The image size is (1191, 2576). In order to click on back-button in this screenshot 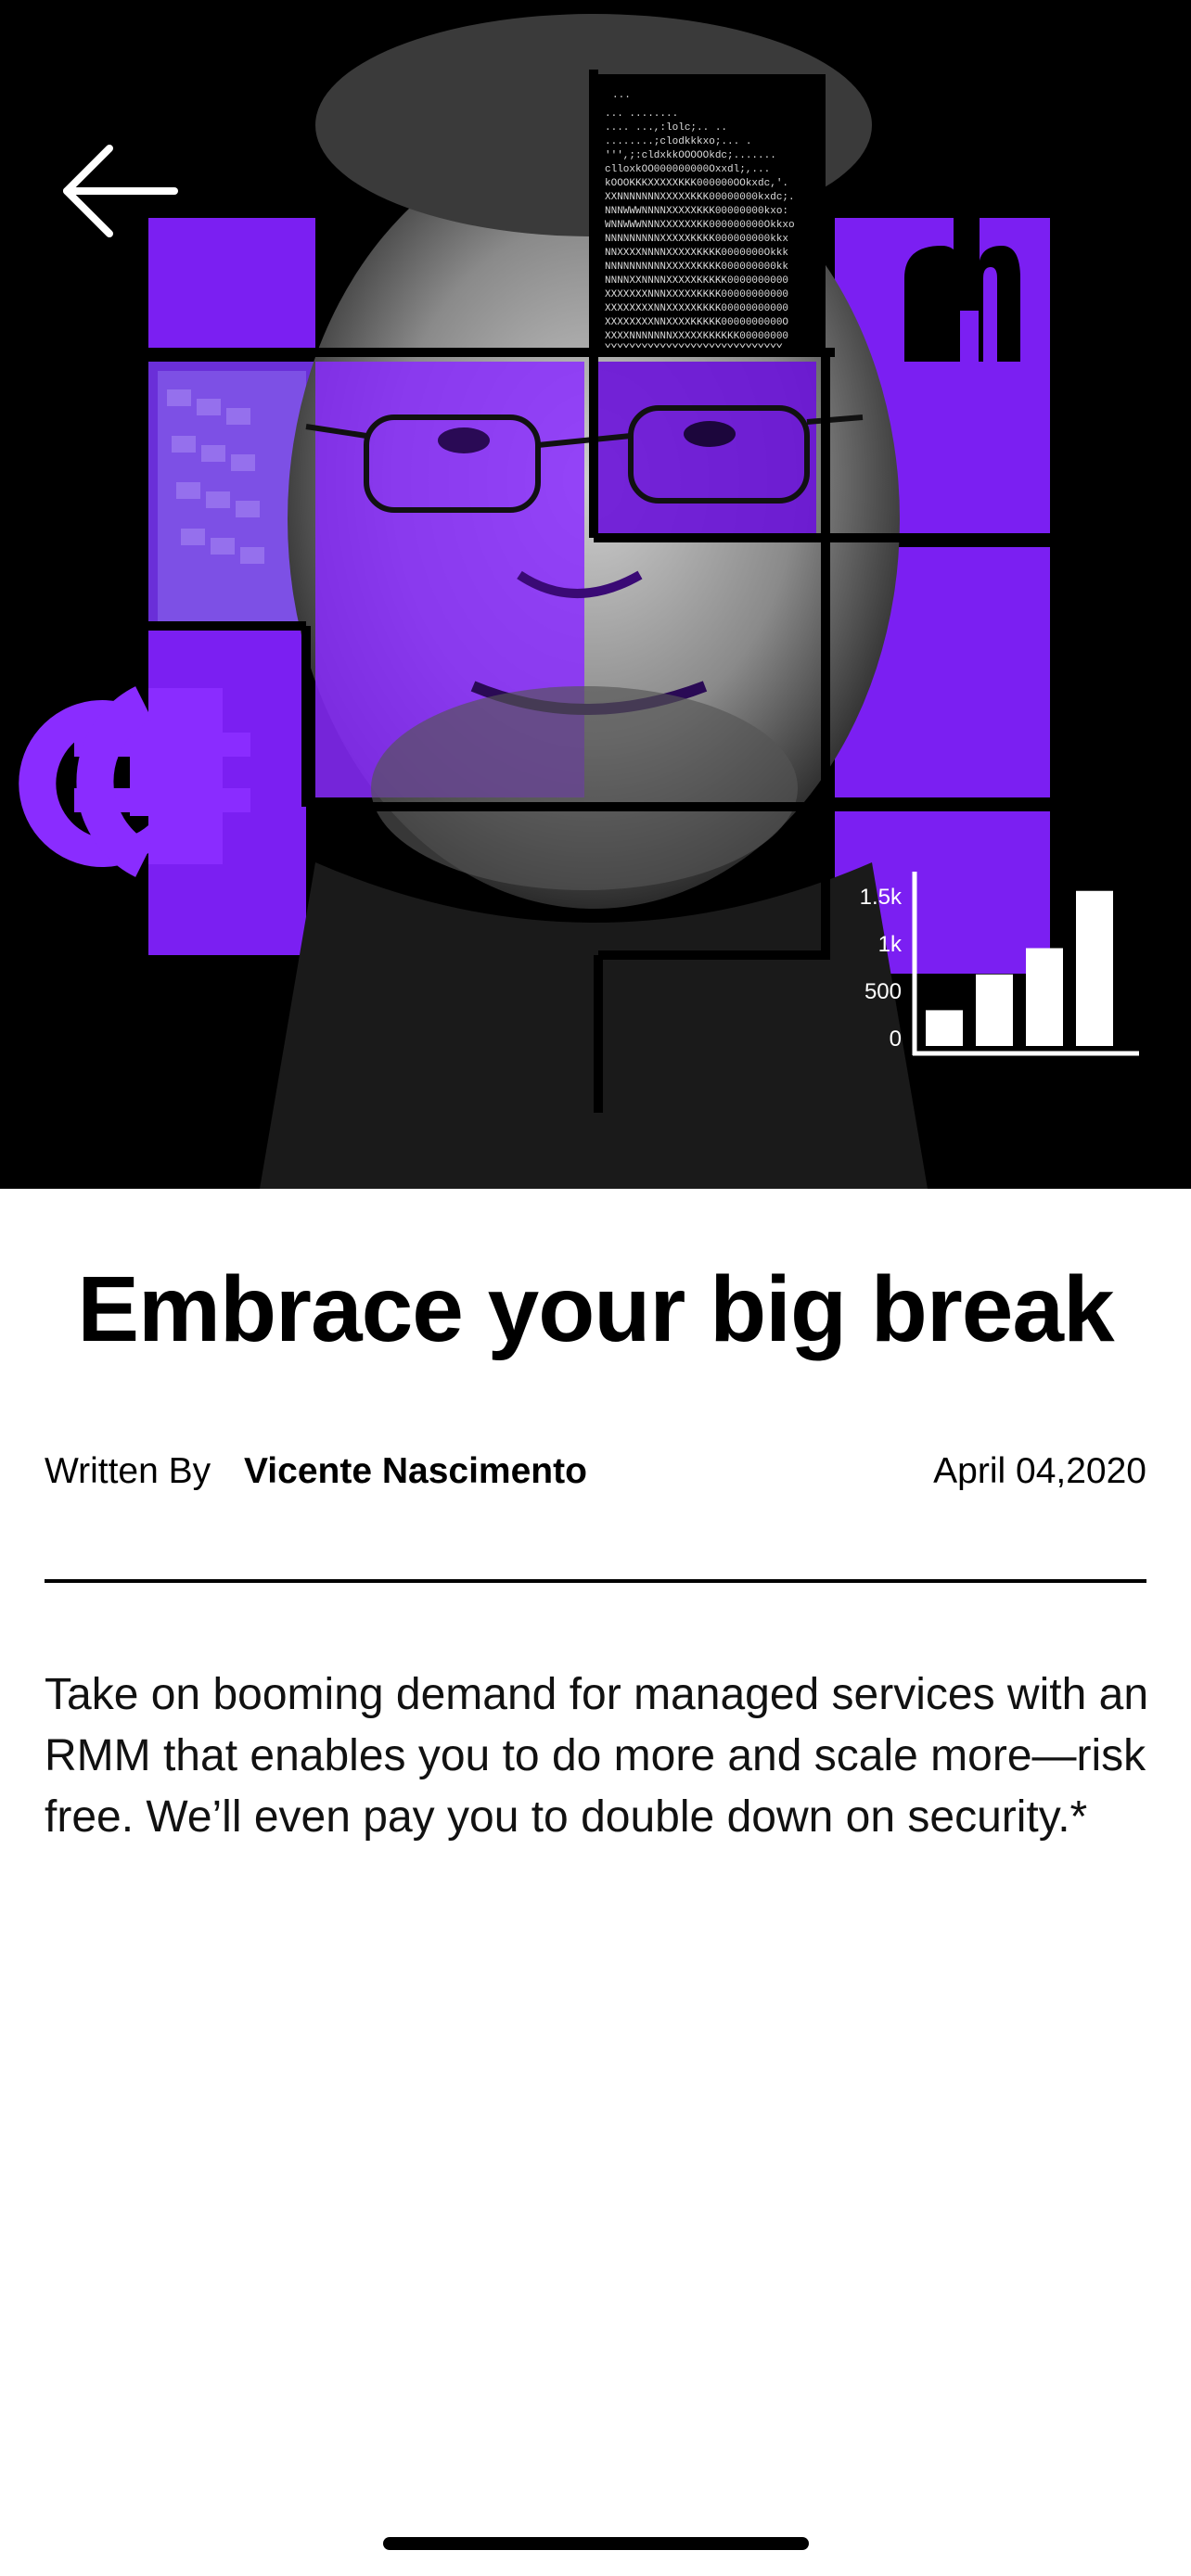, I will do `click(121, 194)`.